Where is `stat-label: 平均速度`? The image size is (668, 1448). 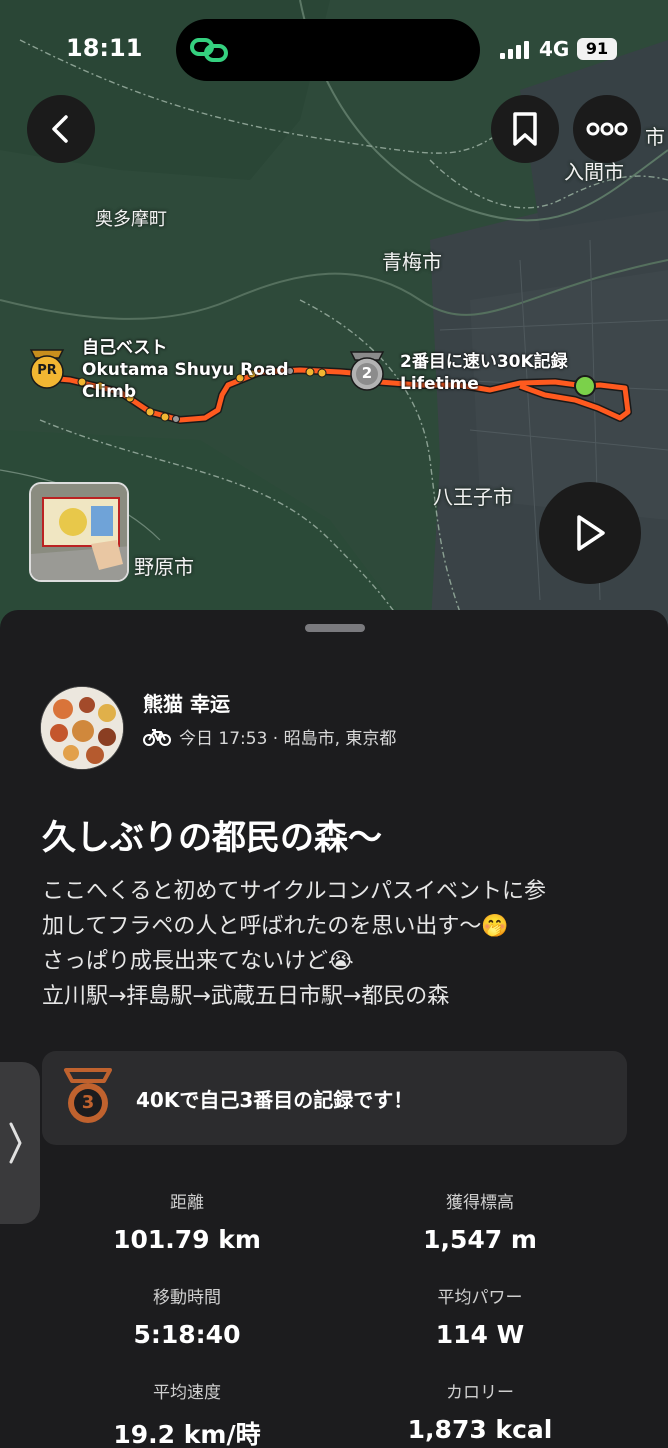
stat-label: 平均速度 is located at coordinates (187, 1393).